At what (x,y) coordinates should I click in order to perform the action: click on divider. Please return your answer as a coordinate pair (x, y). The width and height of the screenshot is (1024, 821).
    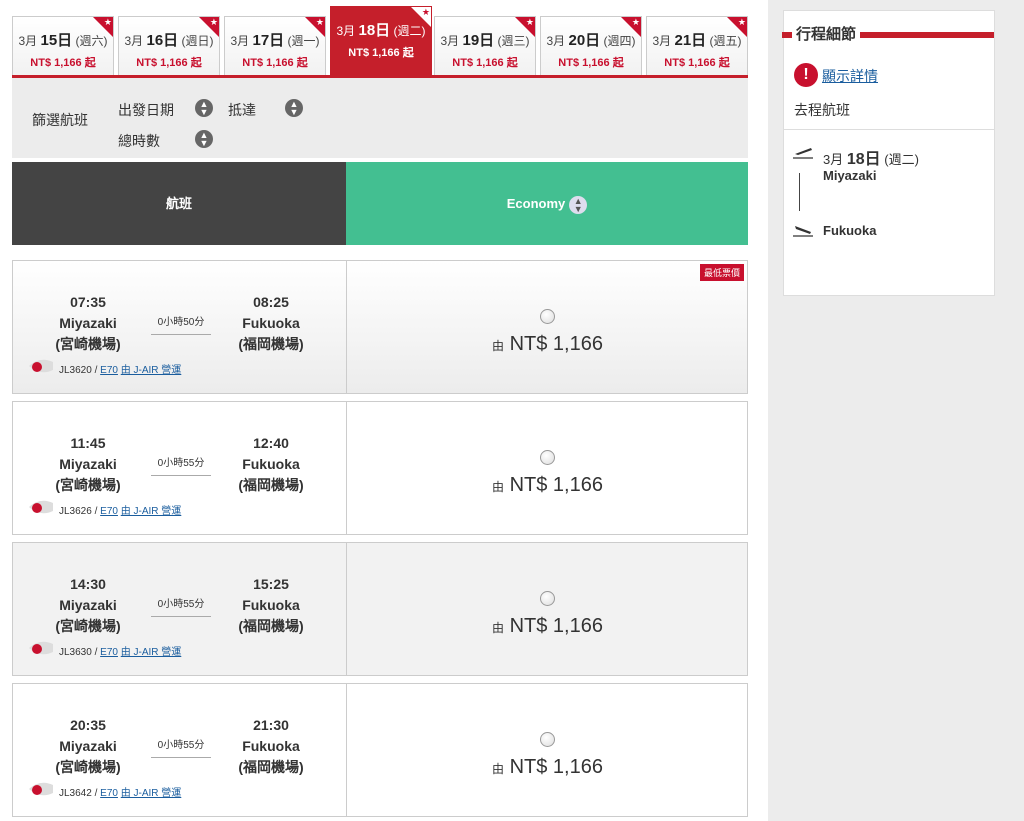
    Looking at the image, I should click on (889, 129).